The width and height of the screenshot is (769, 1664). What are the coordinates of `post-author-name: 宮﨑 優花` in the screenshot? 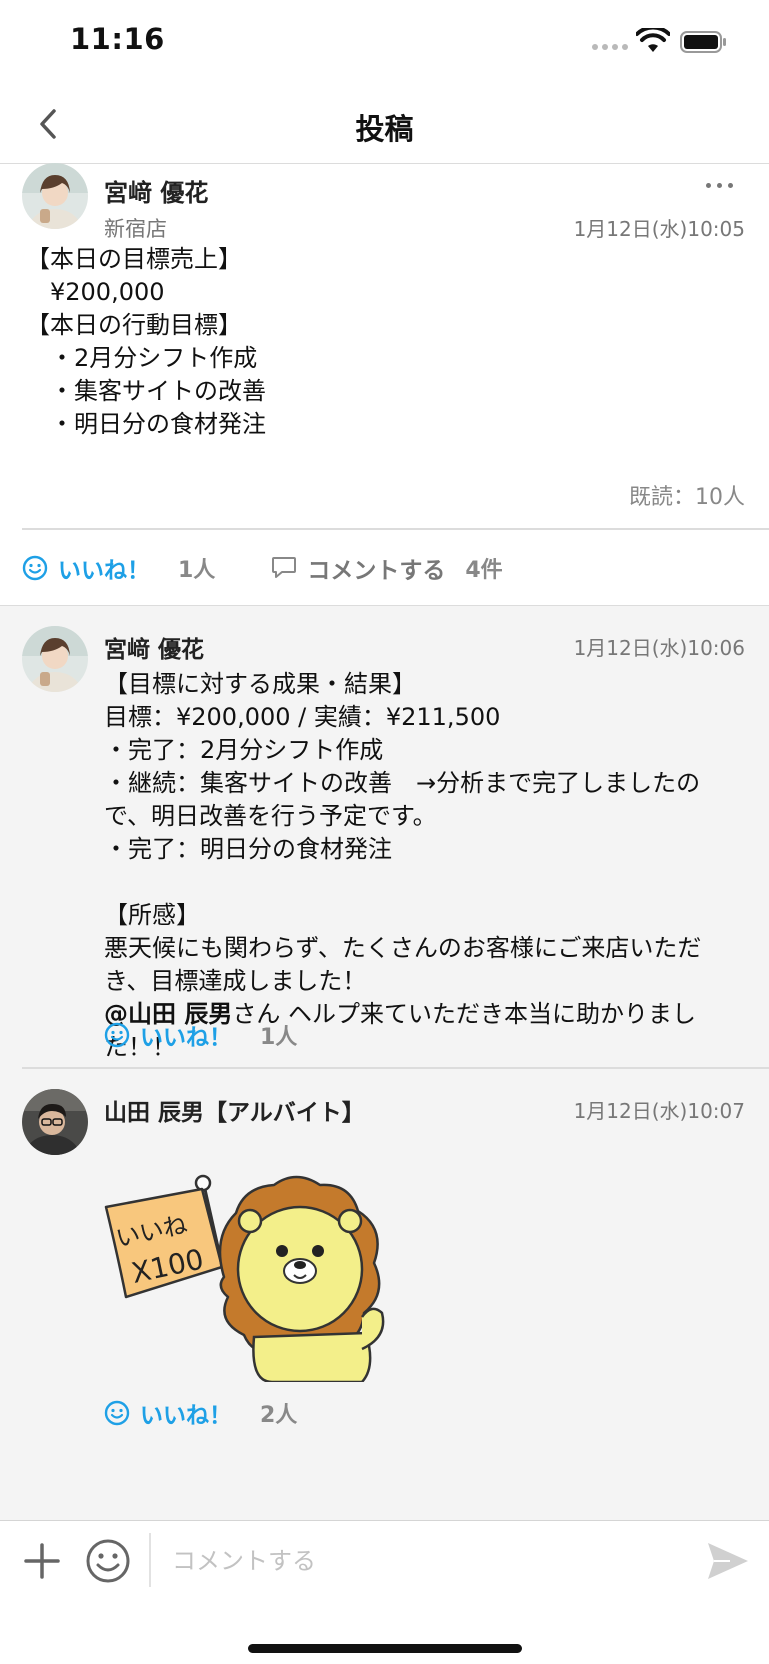 It's located at (156, 190).